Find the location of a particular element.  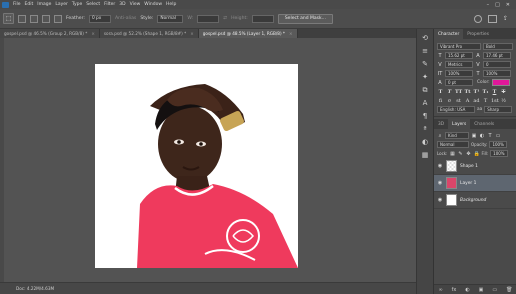

paragraph-icon: ¶ is located at coordinates (425, 116).